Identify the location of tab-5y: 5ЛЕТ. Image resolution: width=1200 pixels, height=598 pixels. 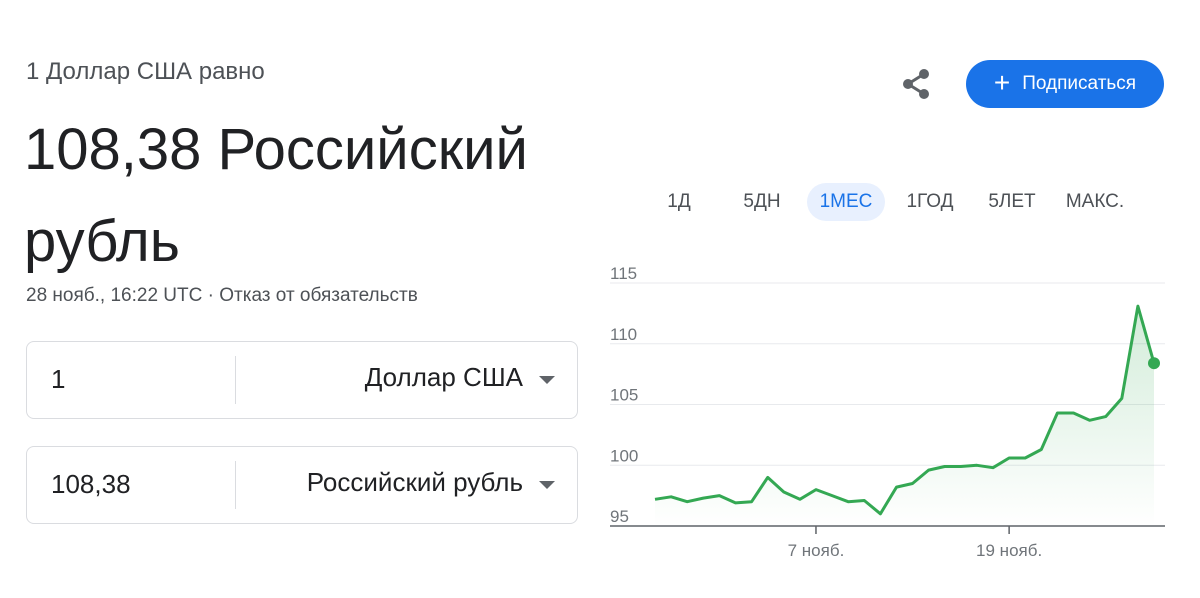
(1012, 202).